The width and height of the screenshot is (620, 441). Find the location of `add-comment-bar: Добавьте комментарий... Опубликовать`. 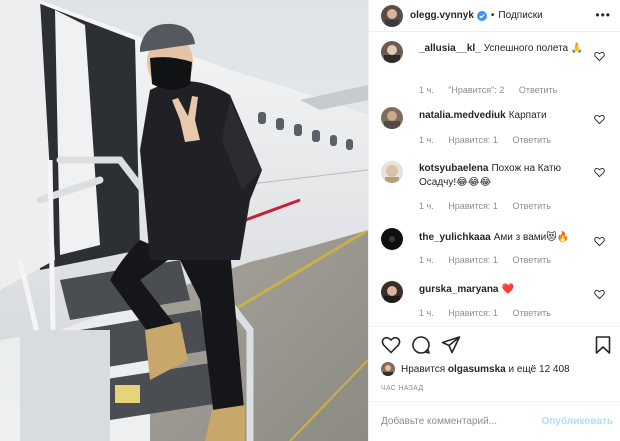

add-comment-bar: Добавьте комментарий... Опубликовать is located at coordinates (494, 421).